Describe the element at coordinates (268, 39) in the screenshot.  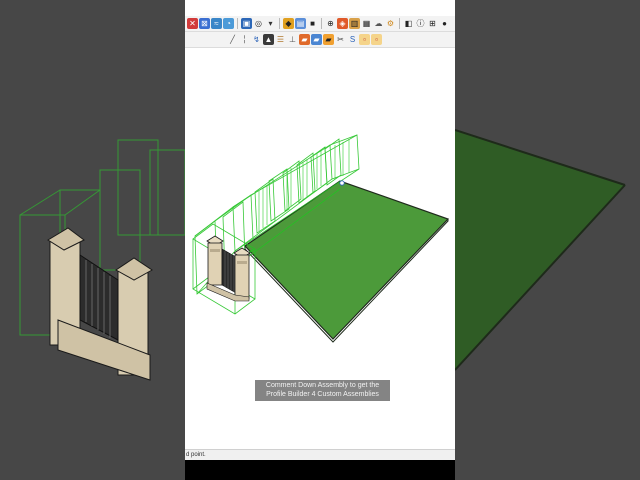
I see `assembly-icon: ▲` at that location.